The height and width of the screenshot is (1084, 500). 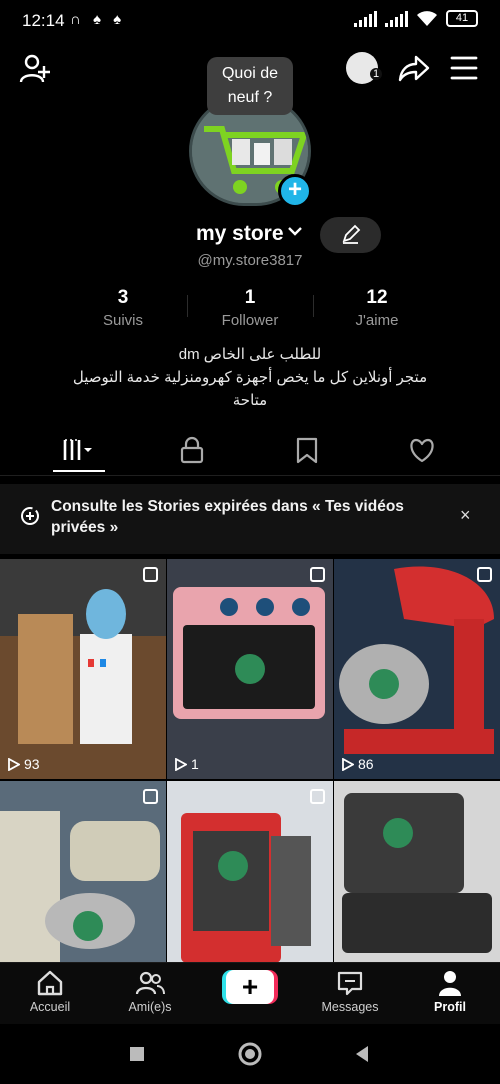 I want to click on notification-icons: ∩ ♠ ♠, so click(x=98, y=19).